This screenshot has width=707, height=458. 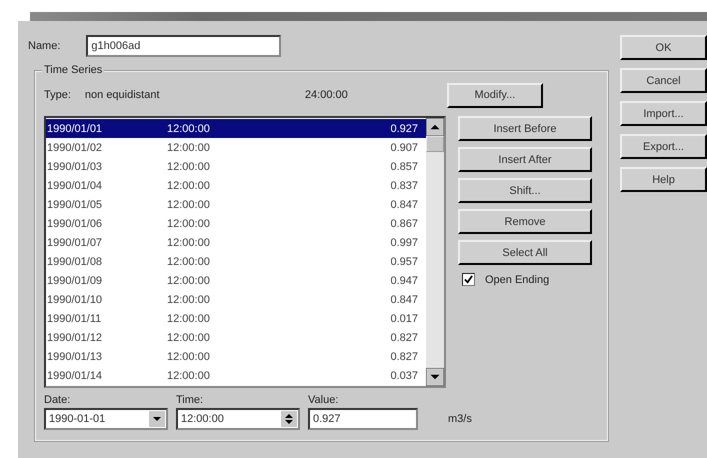 What do you see at coordinates (44, 46) in the screenshot?
I see `name-label: Name:` at bounding box center [44, 46].